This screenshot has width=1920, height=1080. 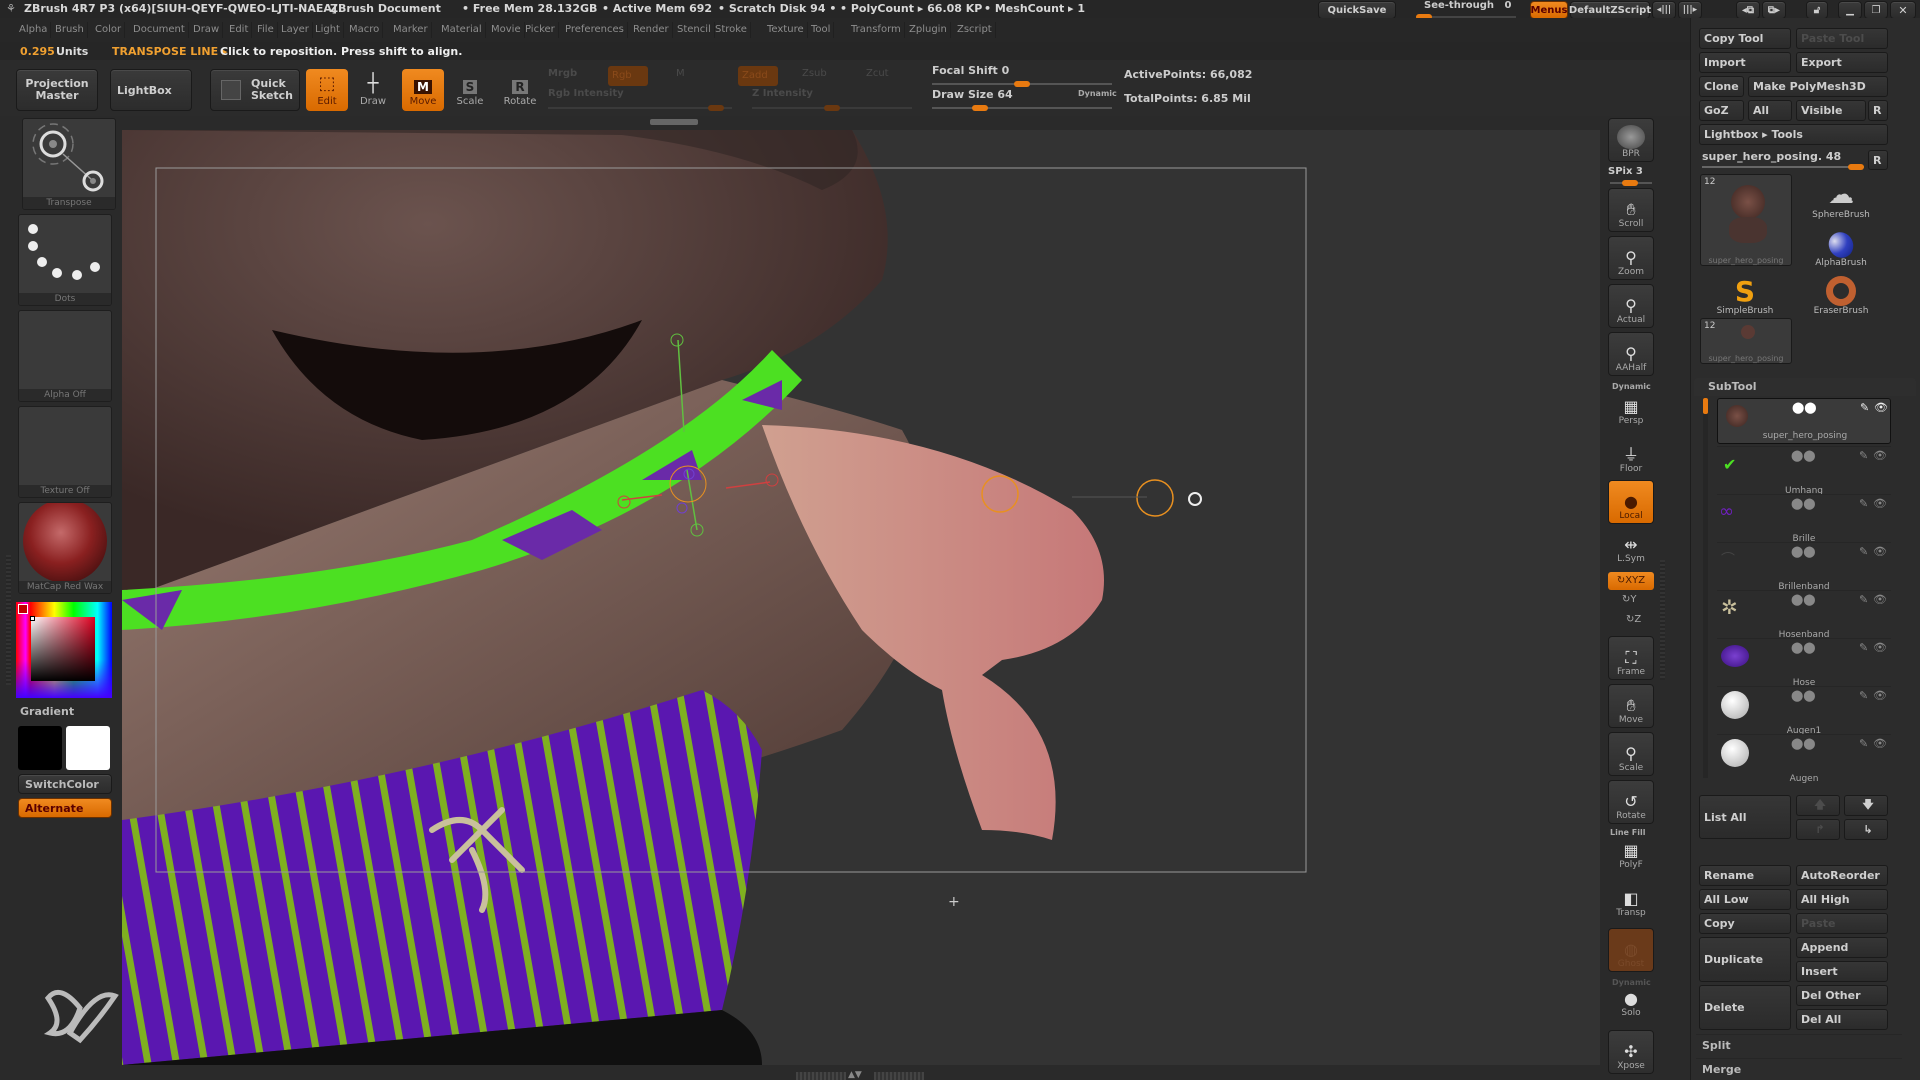 What do you see at coordinates (540, 30) in the screenshot?
I see `menu-picker: Picker` at bounding box center [540, 30].